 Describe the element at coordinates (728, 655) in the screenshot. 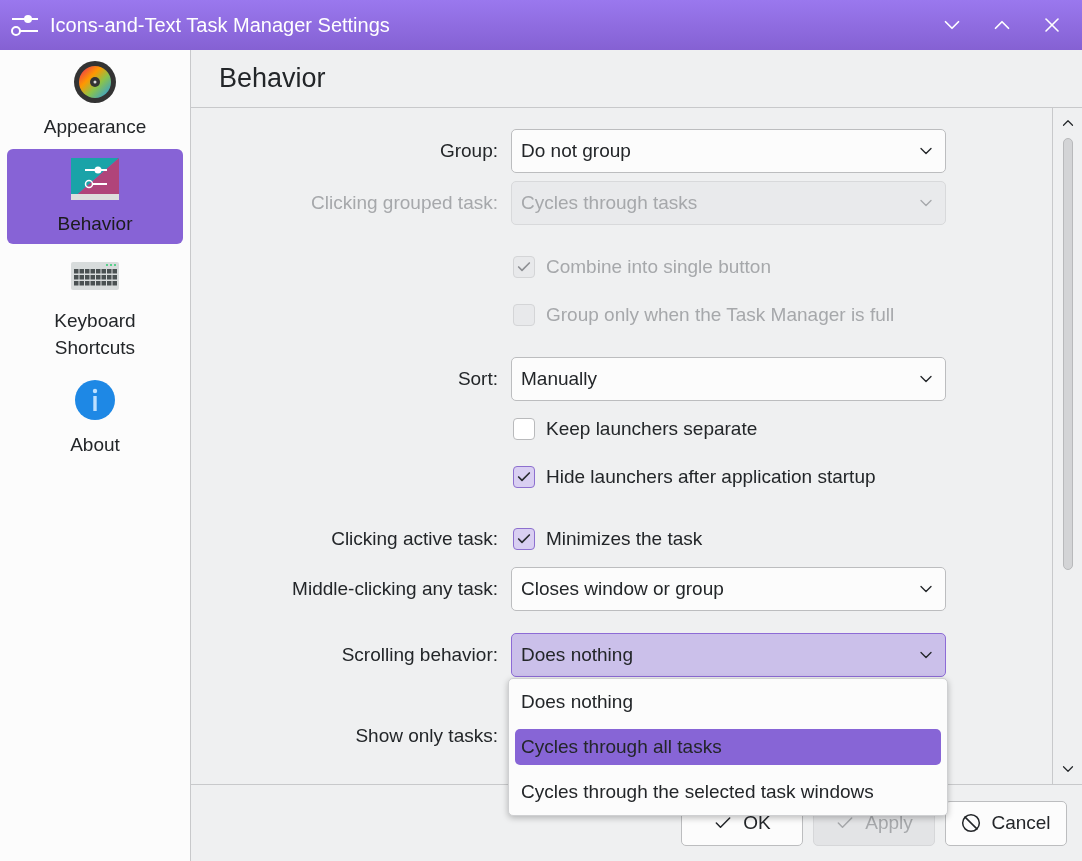

I see `dropdown: Does nothing` at that location.